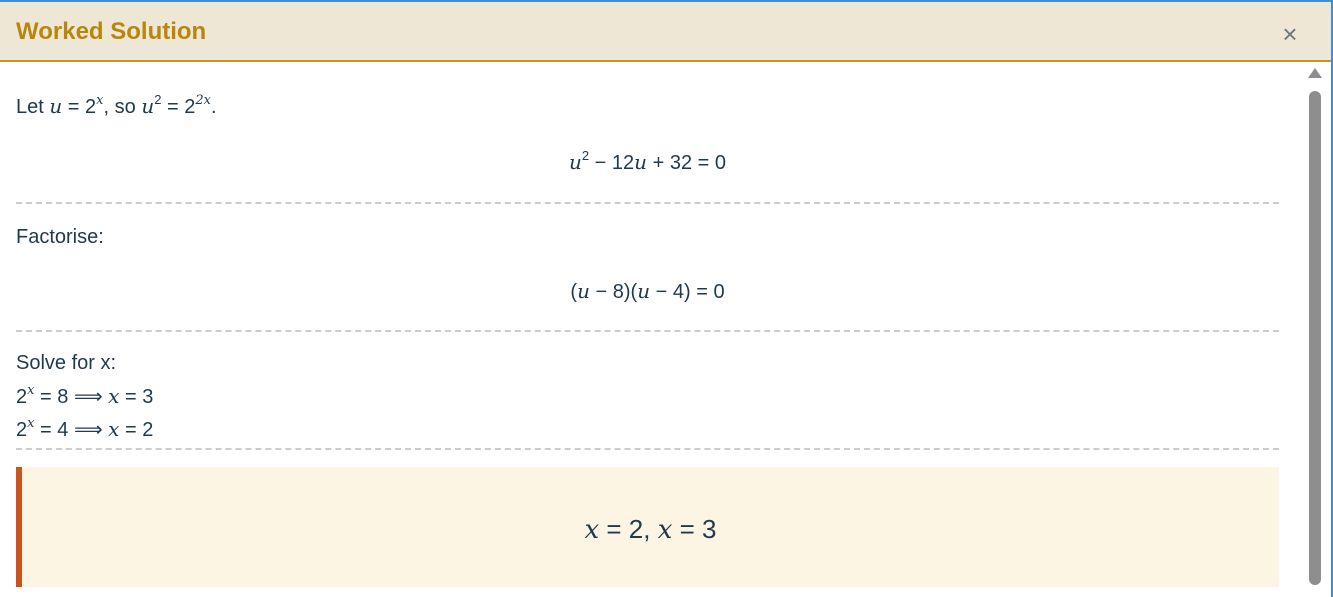 The width and height of the screenshot is (1333, 597). Describe the element at coordinates (33, 107) in the screenshot. I see `text: Let` at that location.